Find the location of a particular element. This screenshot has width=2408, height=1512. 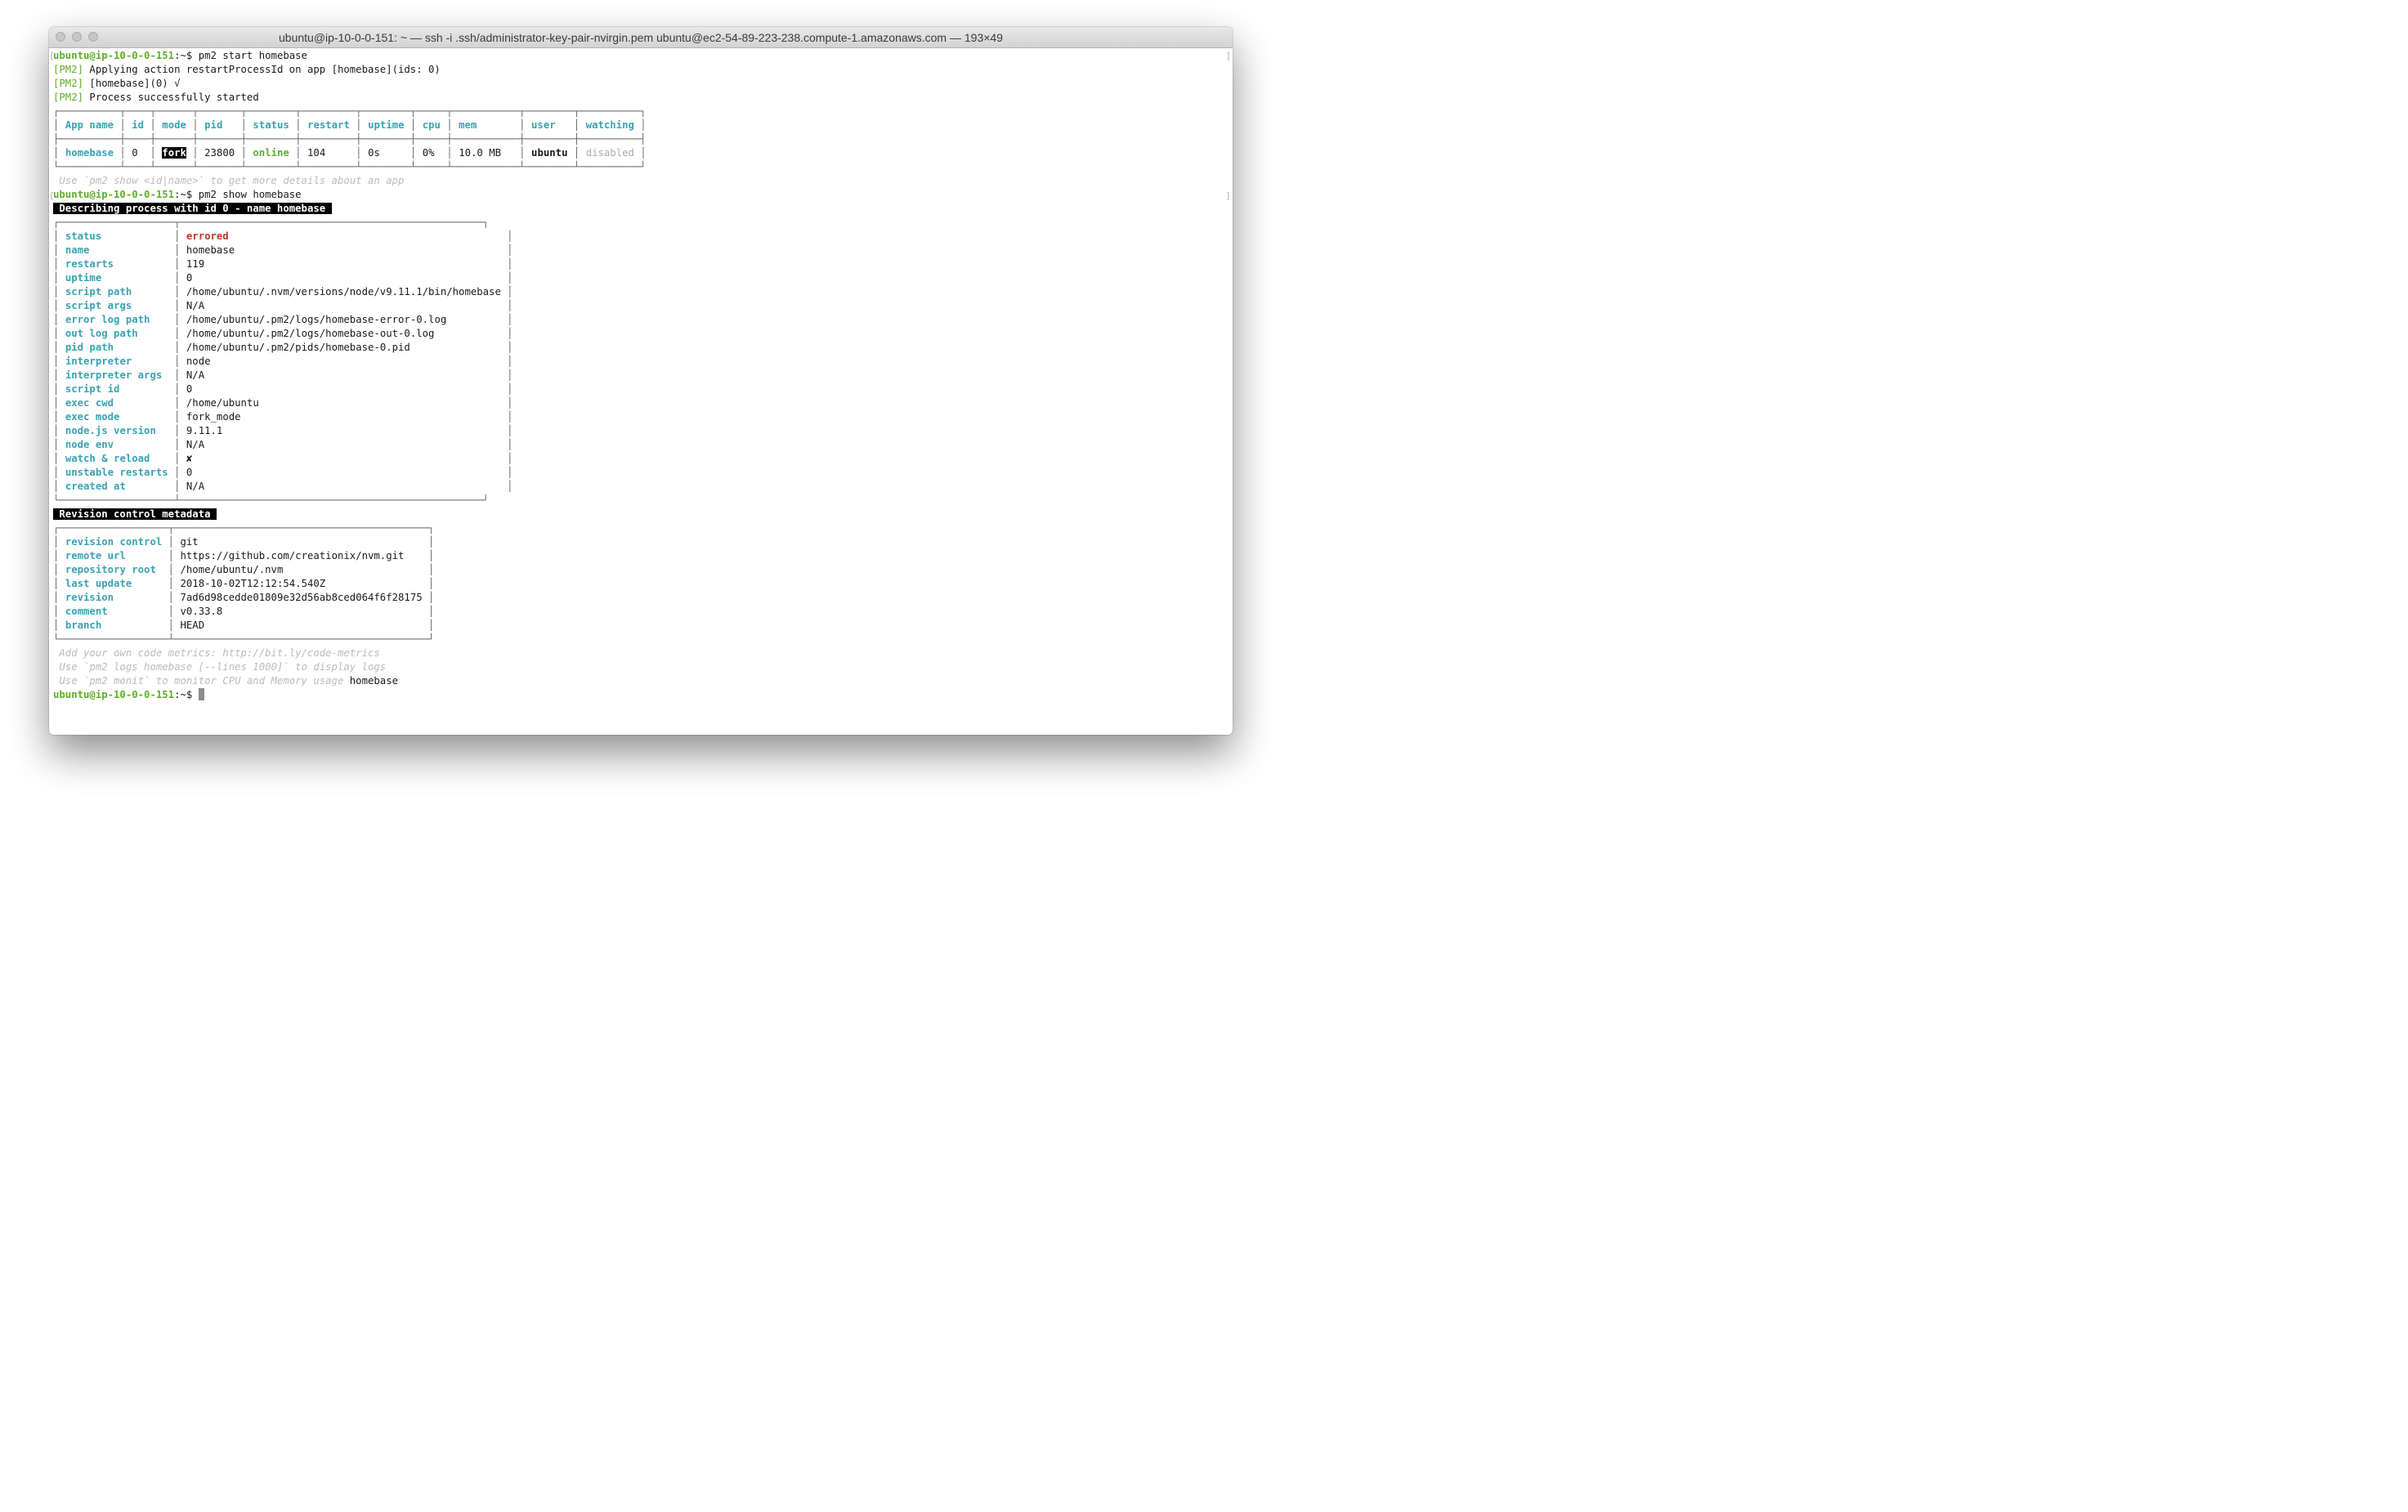

row-key: out log path is located at coordinates (101, 333).